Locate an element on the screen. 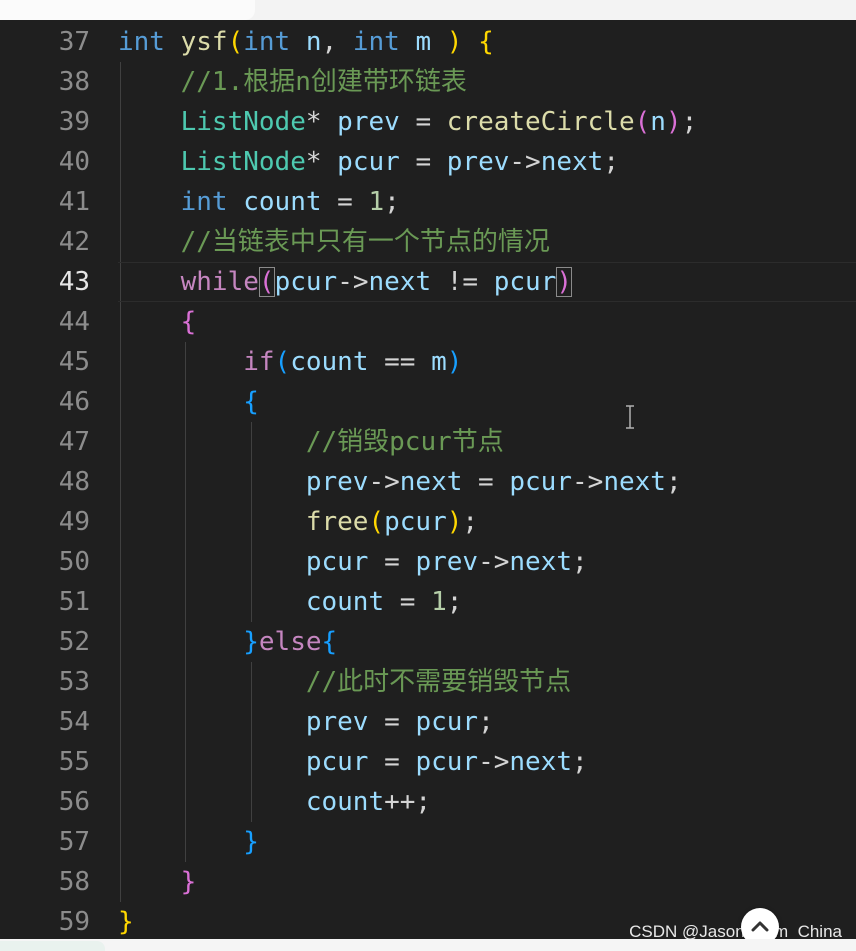 The height and width of the screenshot is (951, 856). line-number: 48 is located at coordinates (74, 482).